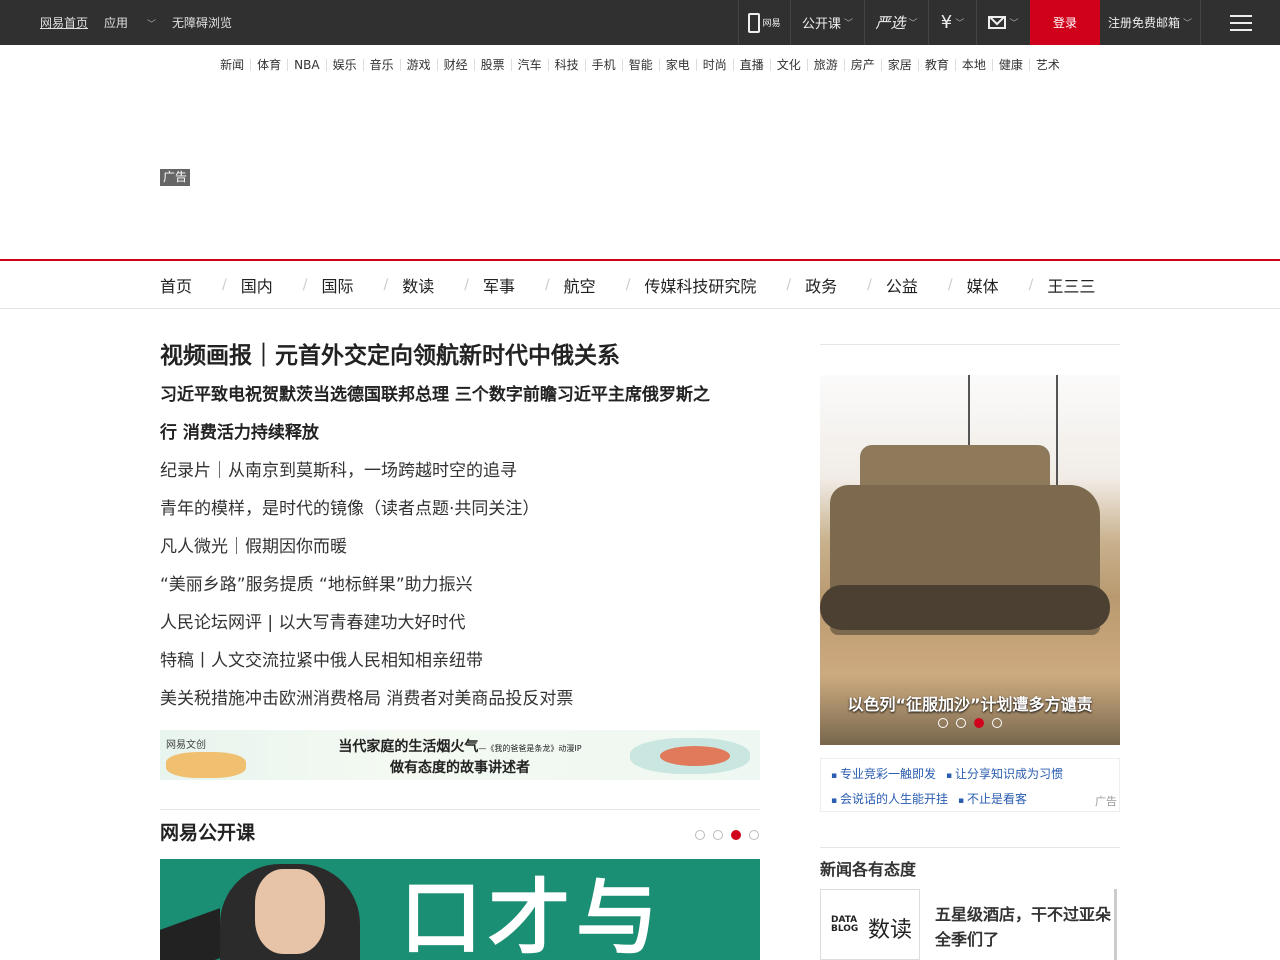  Describe the element at coordinates (970, 560) in the screenshot. I see `news-slideshow: 以色列“征服加沙”计划遭多方谴责` at that location.